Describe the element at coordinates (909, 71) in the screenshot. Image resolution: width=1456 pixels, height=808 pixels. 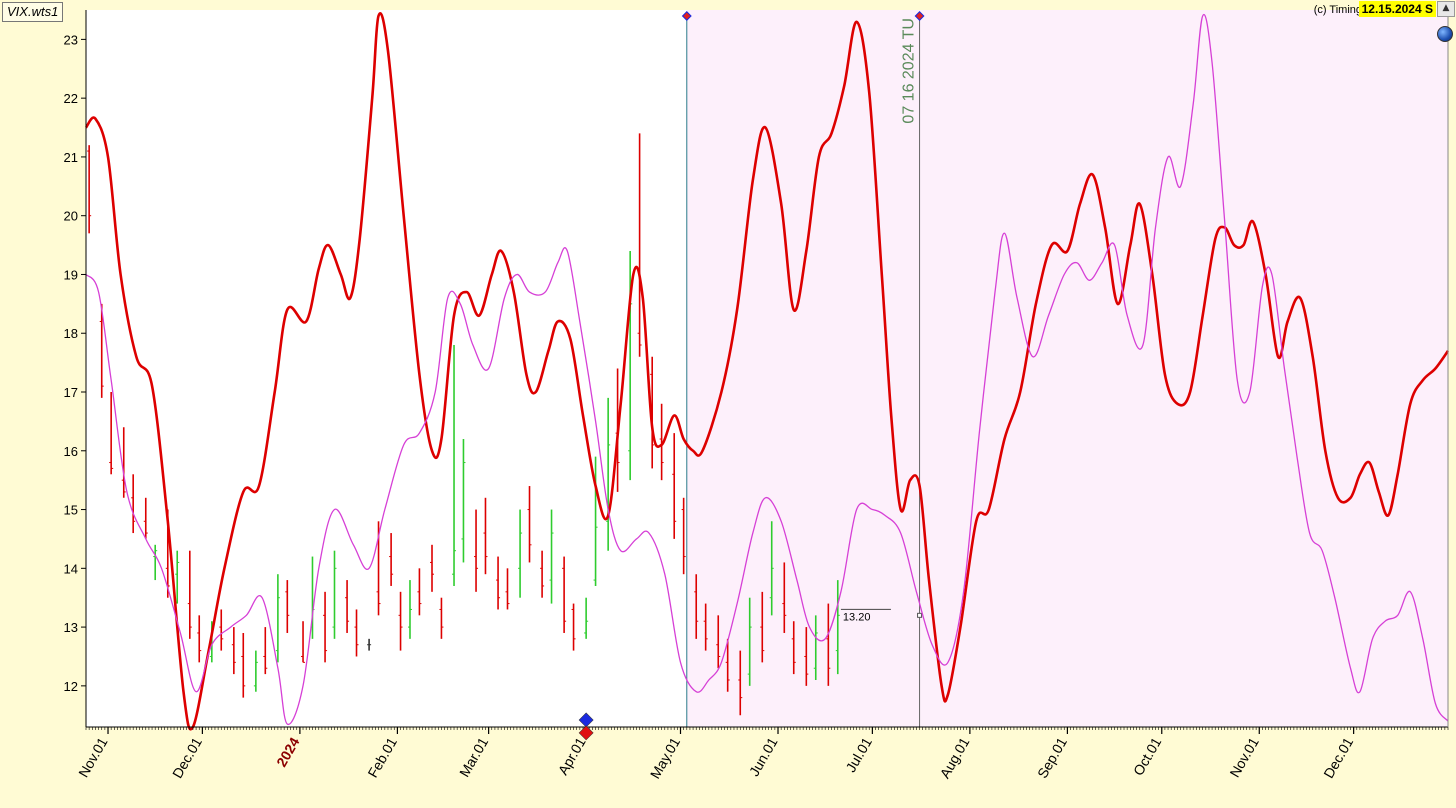
I see `marker-date-label: 07 16 2024 TU` at that location.